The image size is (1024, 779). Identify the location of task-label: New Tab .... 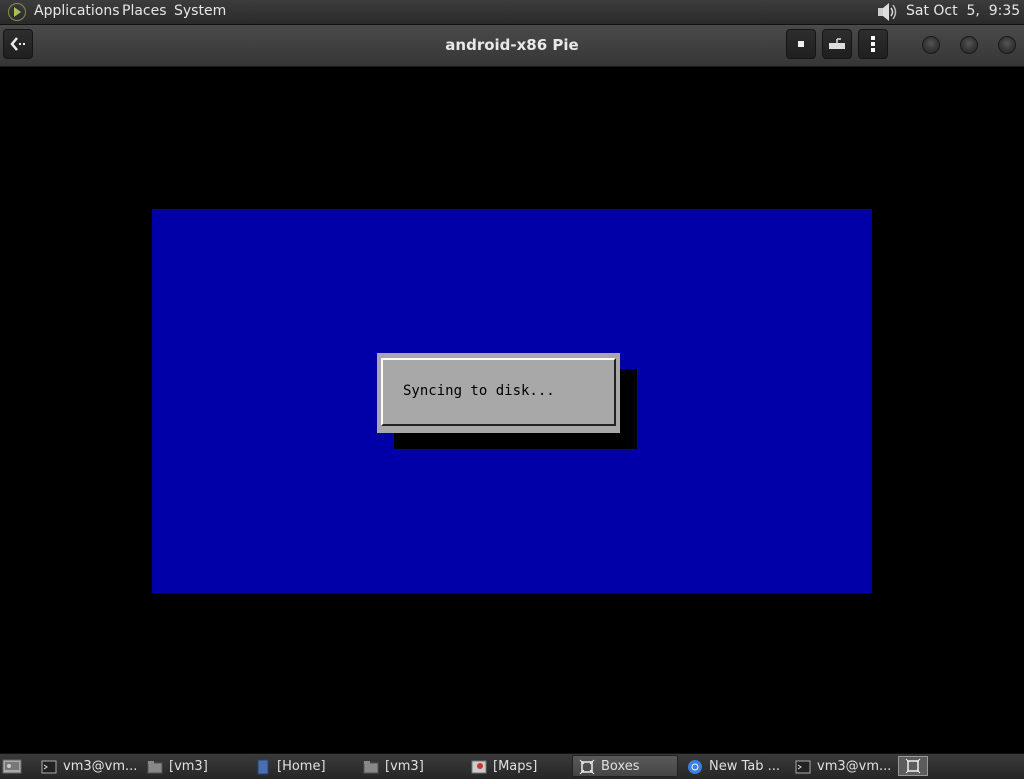
(745, 766).